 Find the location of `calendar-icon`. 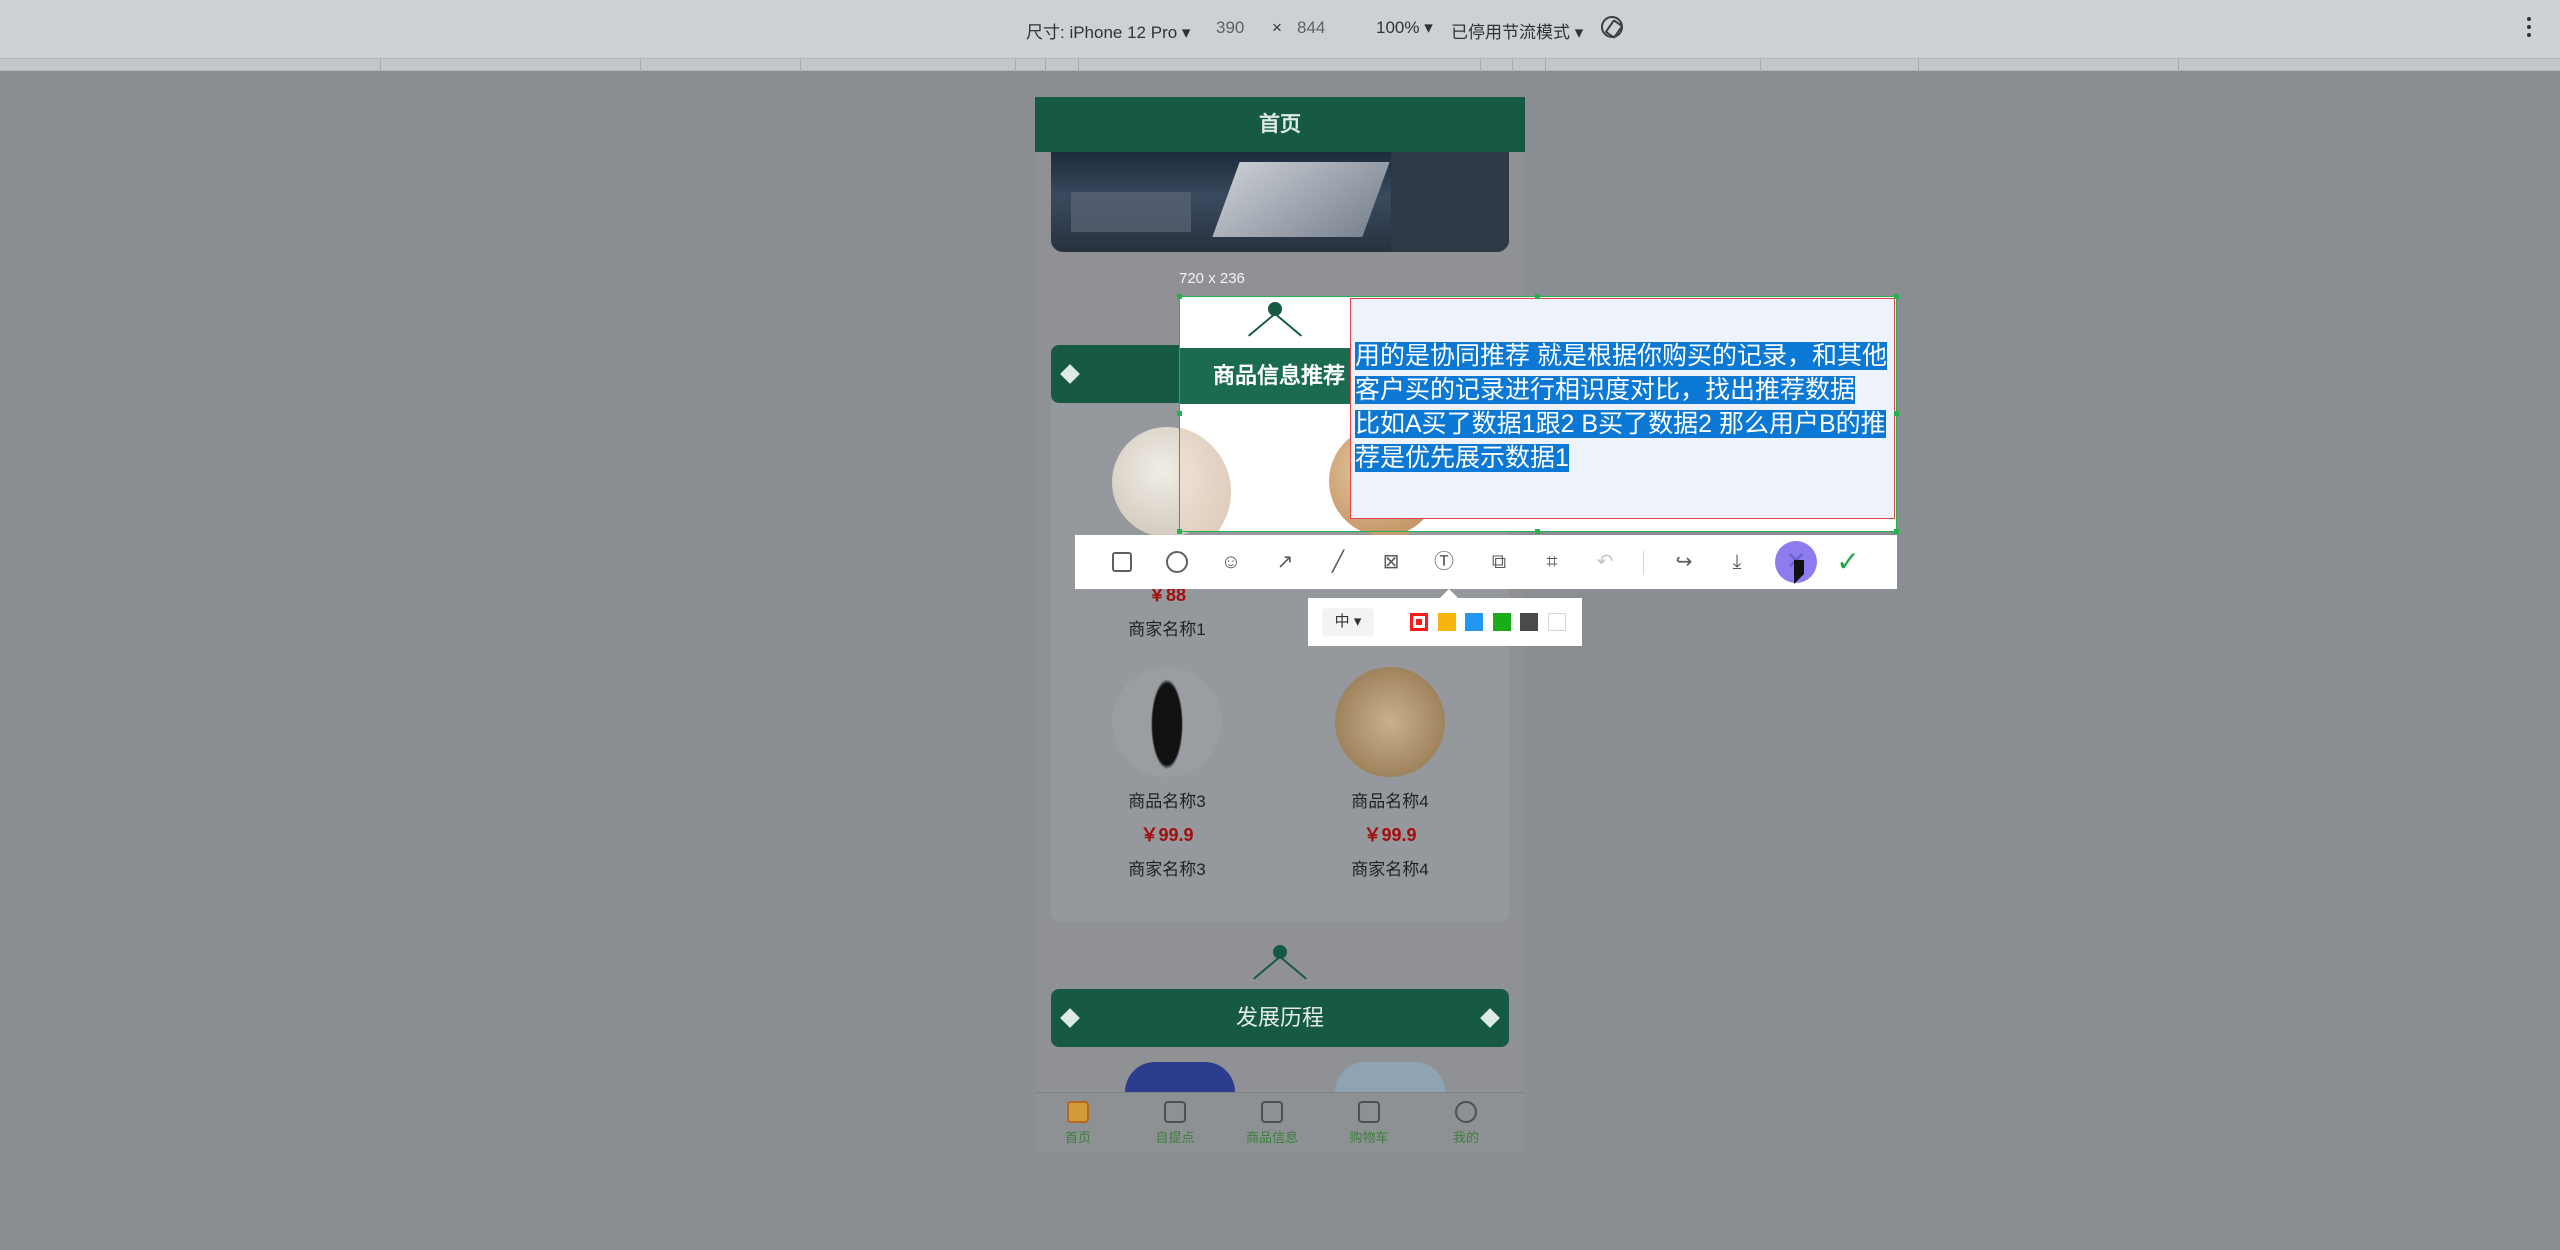

calendar-icon is located at coordinates (1272, 1112).